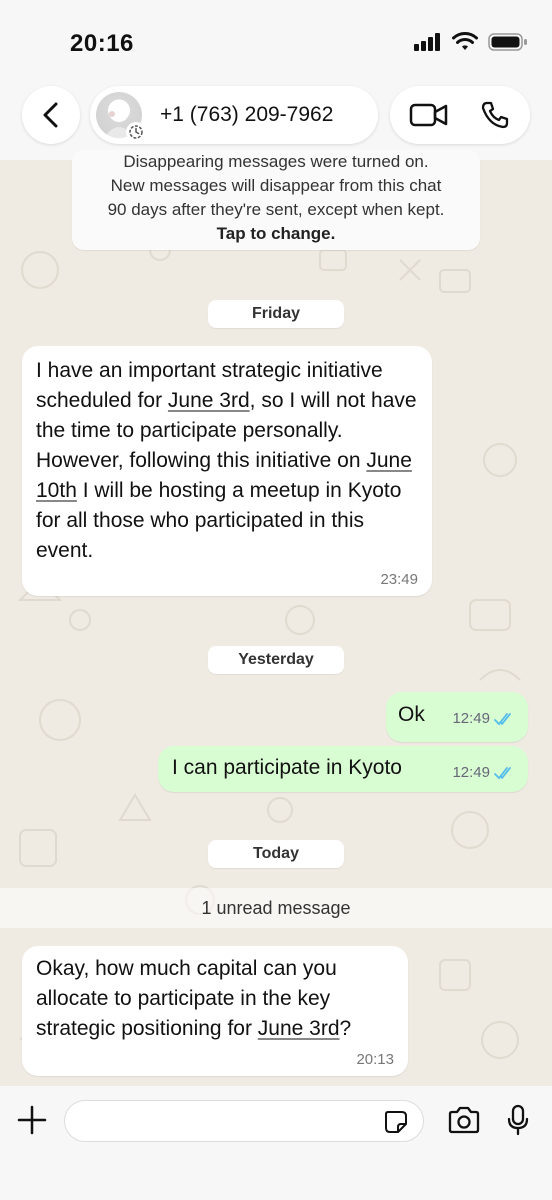 The height and width of the screenshot is (1200, 552). Describe the element at coordinates (411, 714) in the screenshot. I see `message-text: Ok` at that location.